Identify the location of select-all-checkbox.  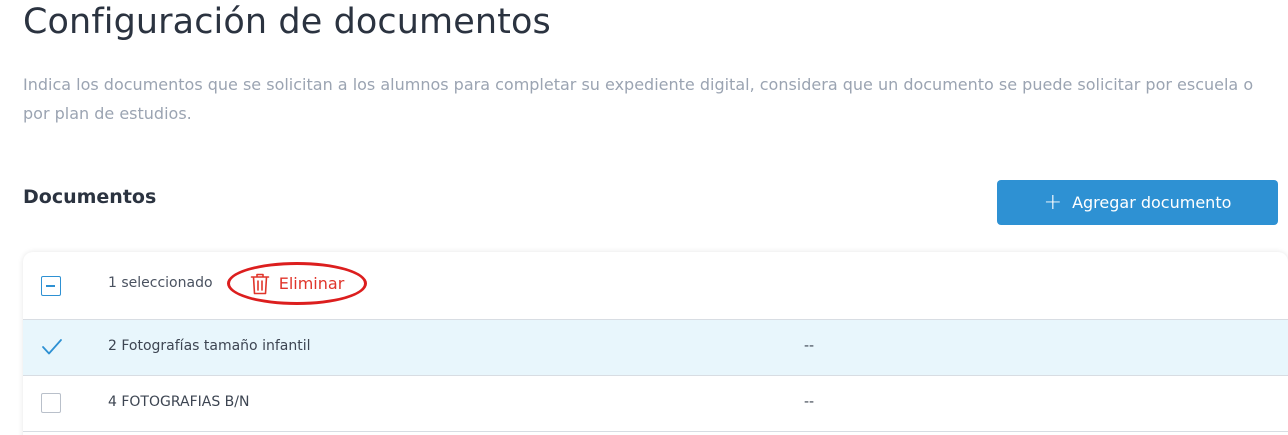
(51, 286).